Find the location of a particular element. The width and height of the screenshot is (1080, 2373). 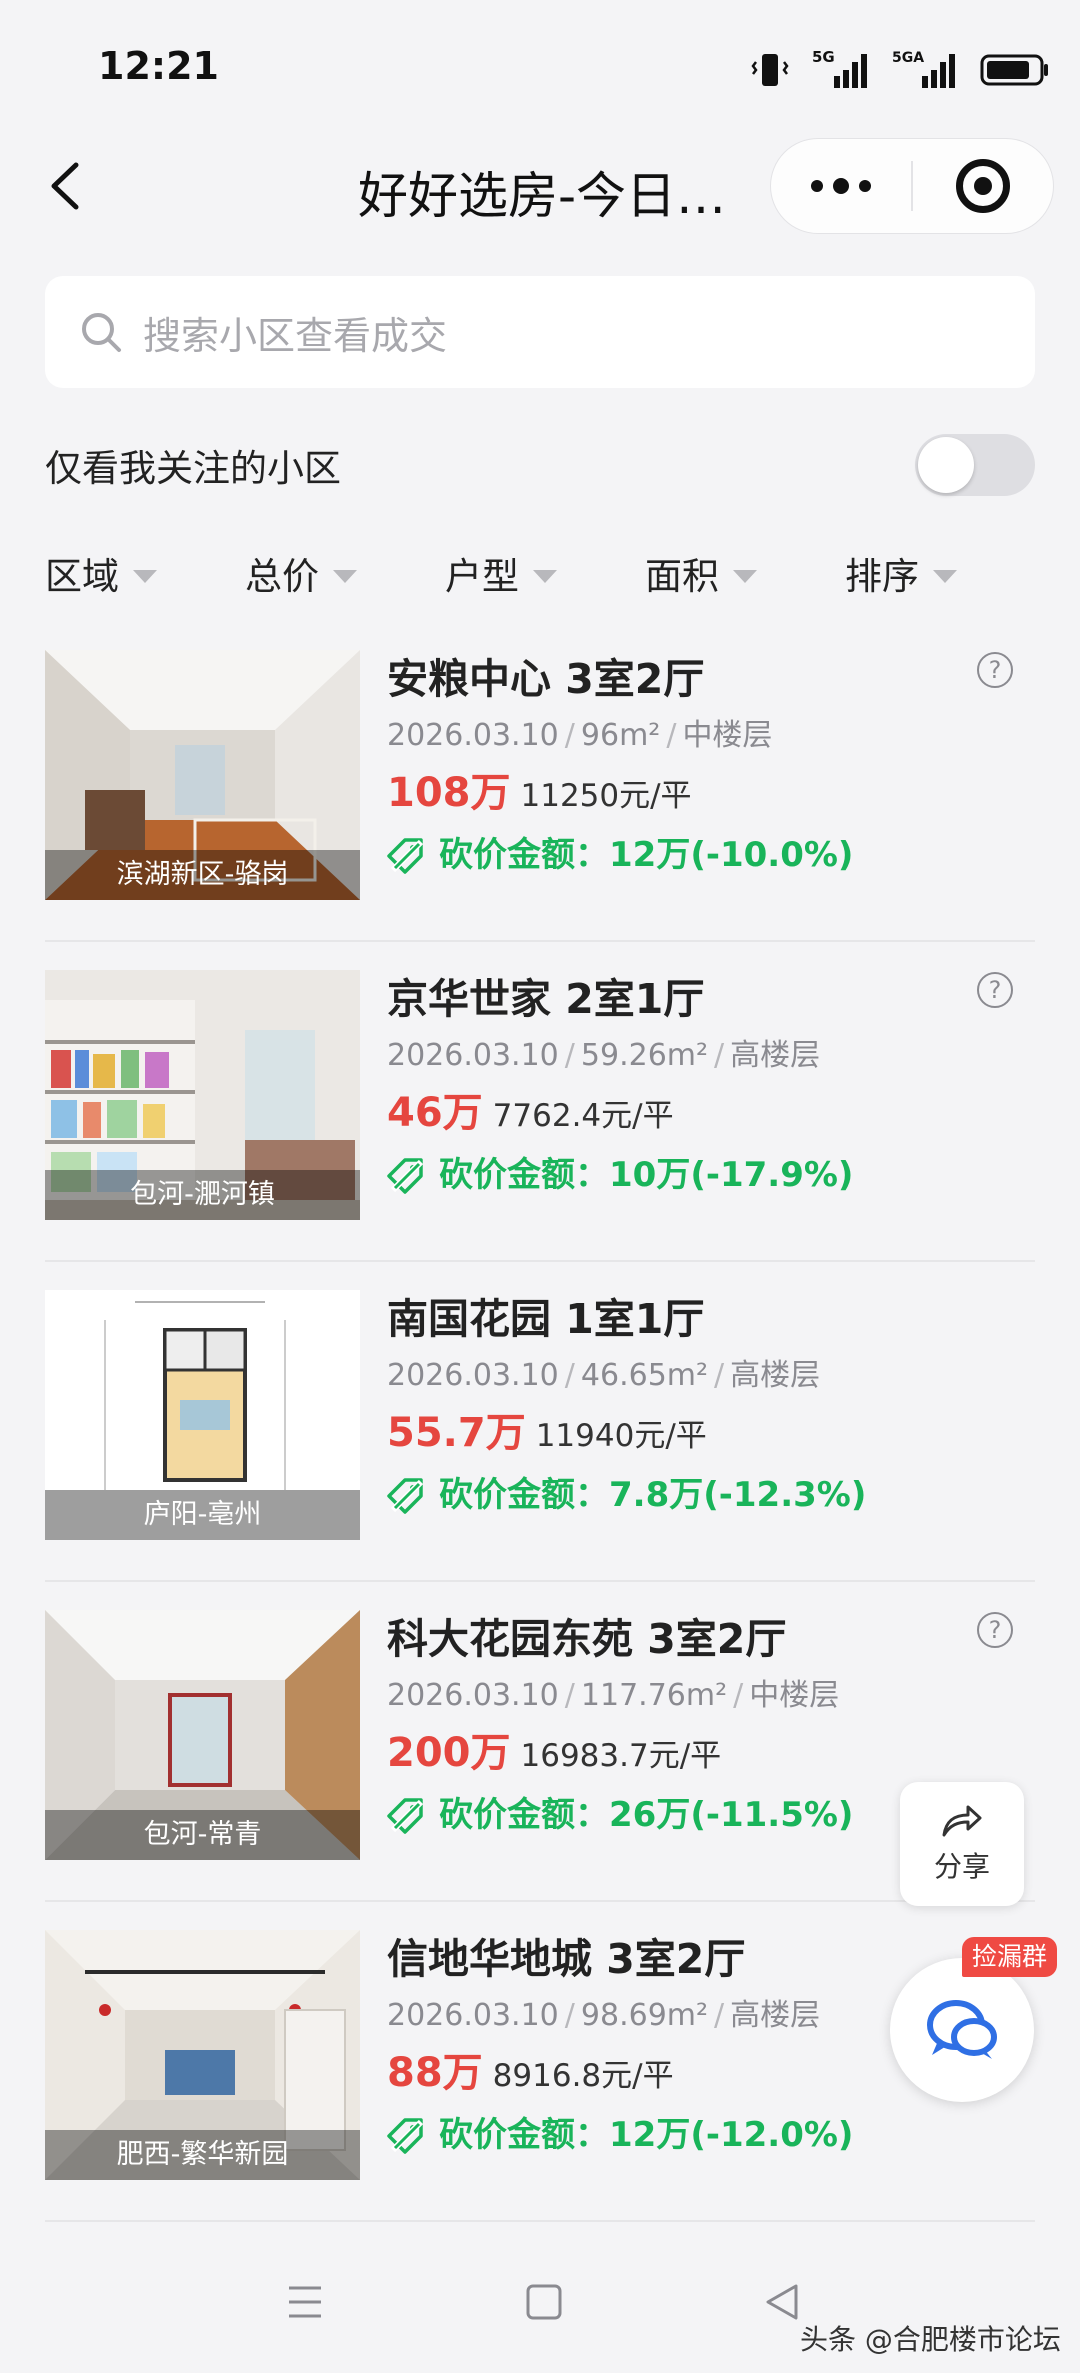

search-placeholder: 搜索小区查看成交 is located at coordinates (295, 335).